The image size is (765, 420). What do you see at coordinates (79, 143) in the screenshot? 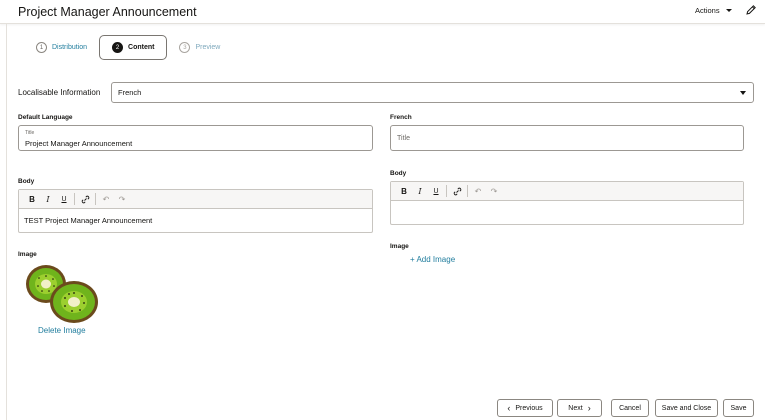
I see `title-field-value: Project Manager Announcement` at bounding box center [79, 143].